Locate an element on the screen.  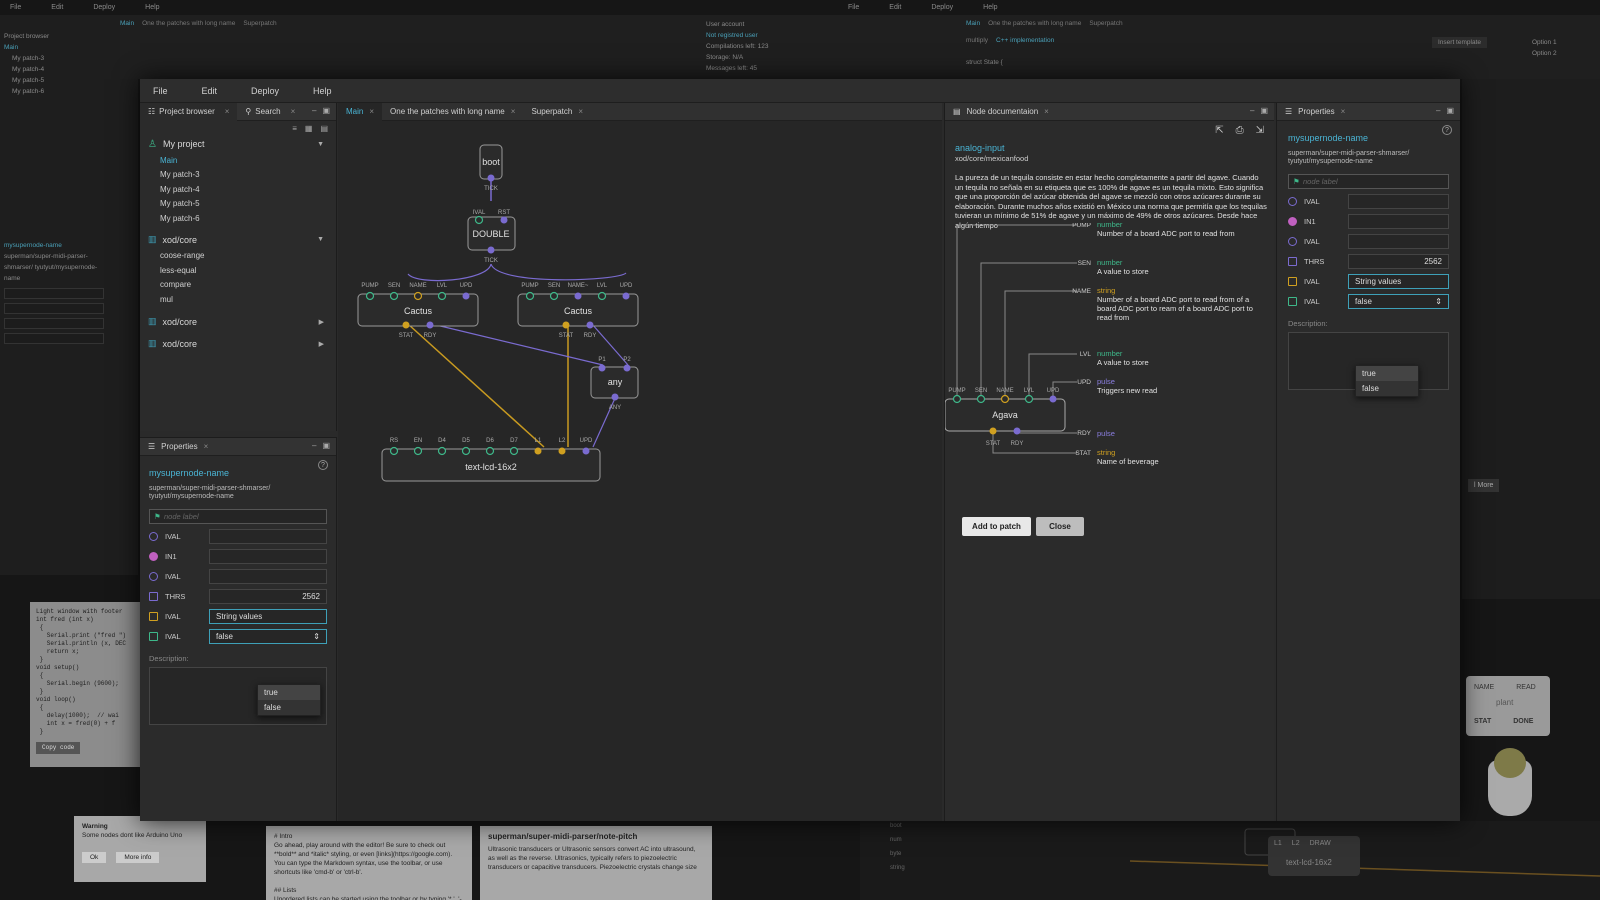
menu-file: File is located at coordinates (160, 91).